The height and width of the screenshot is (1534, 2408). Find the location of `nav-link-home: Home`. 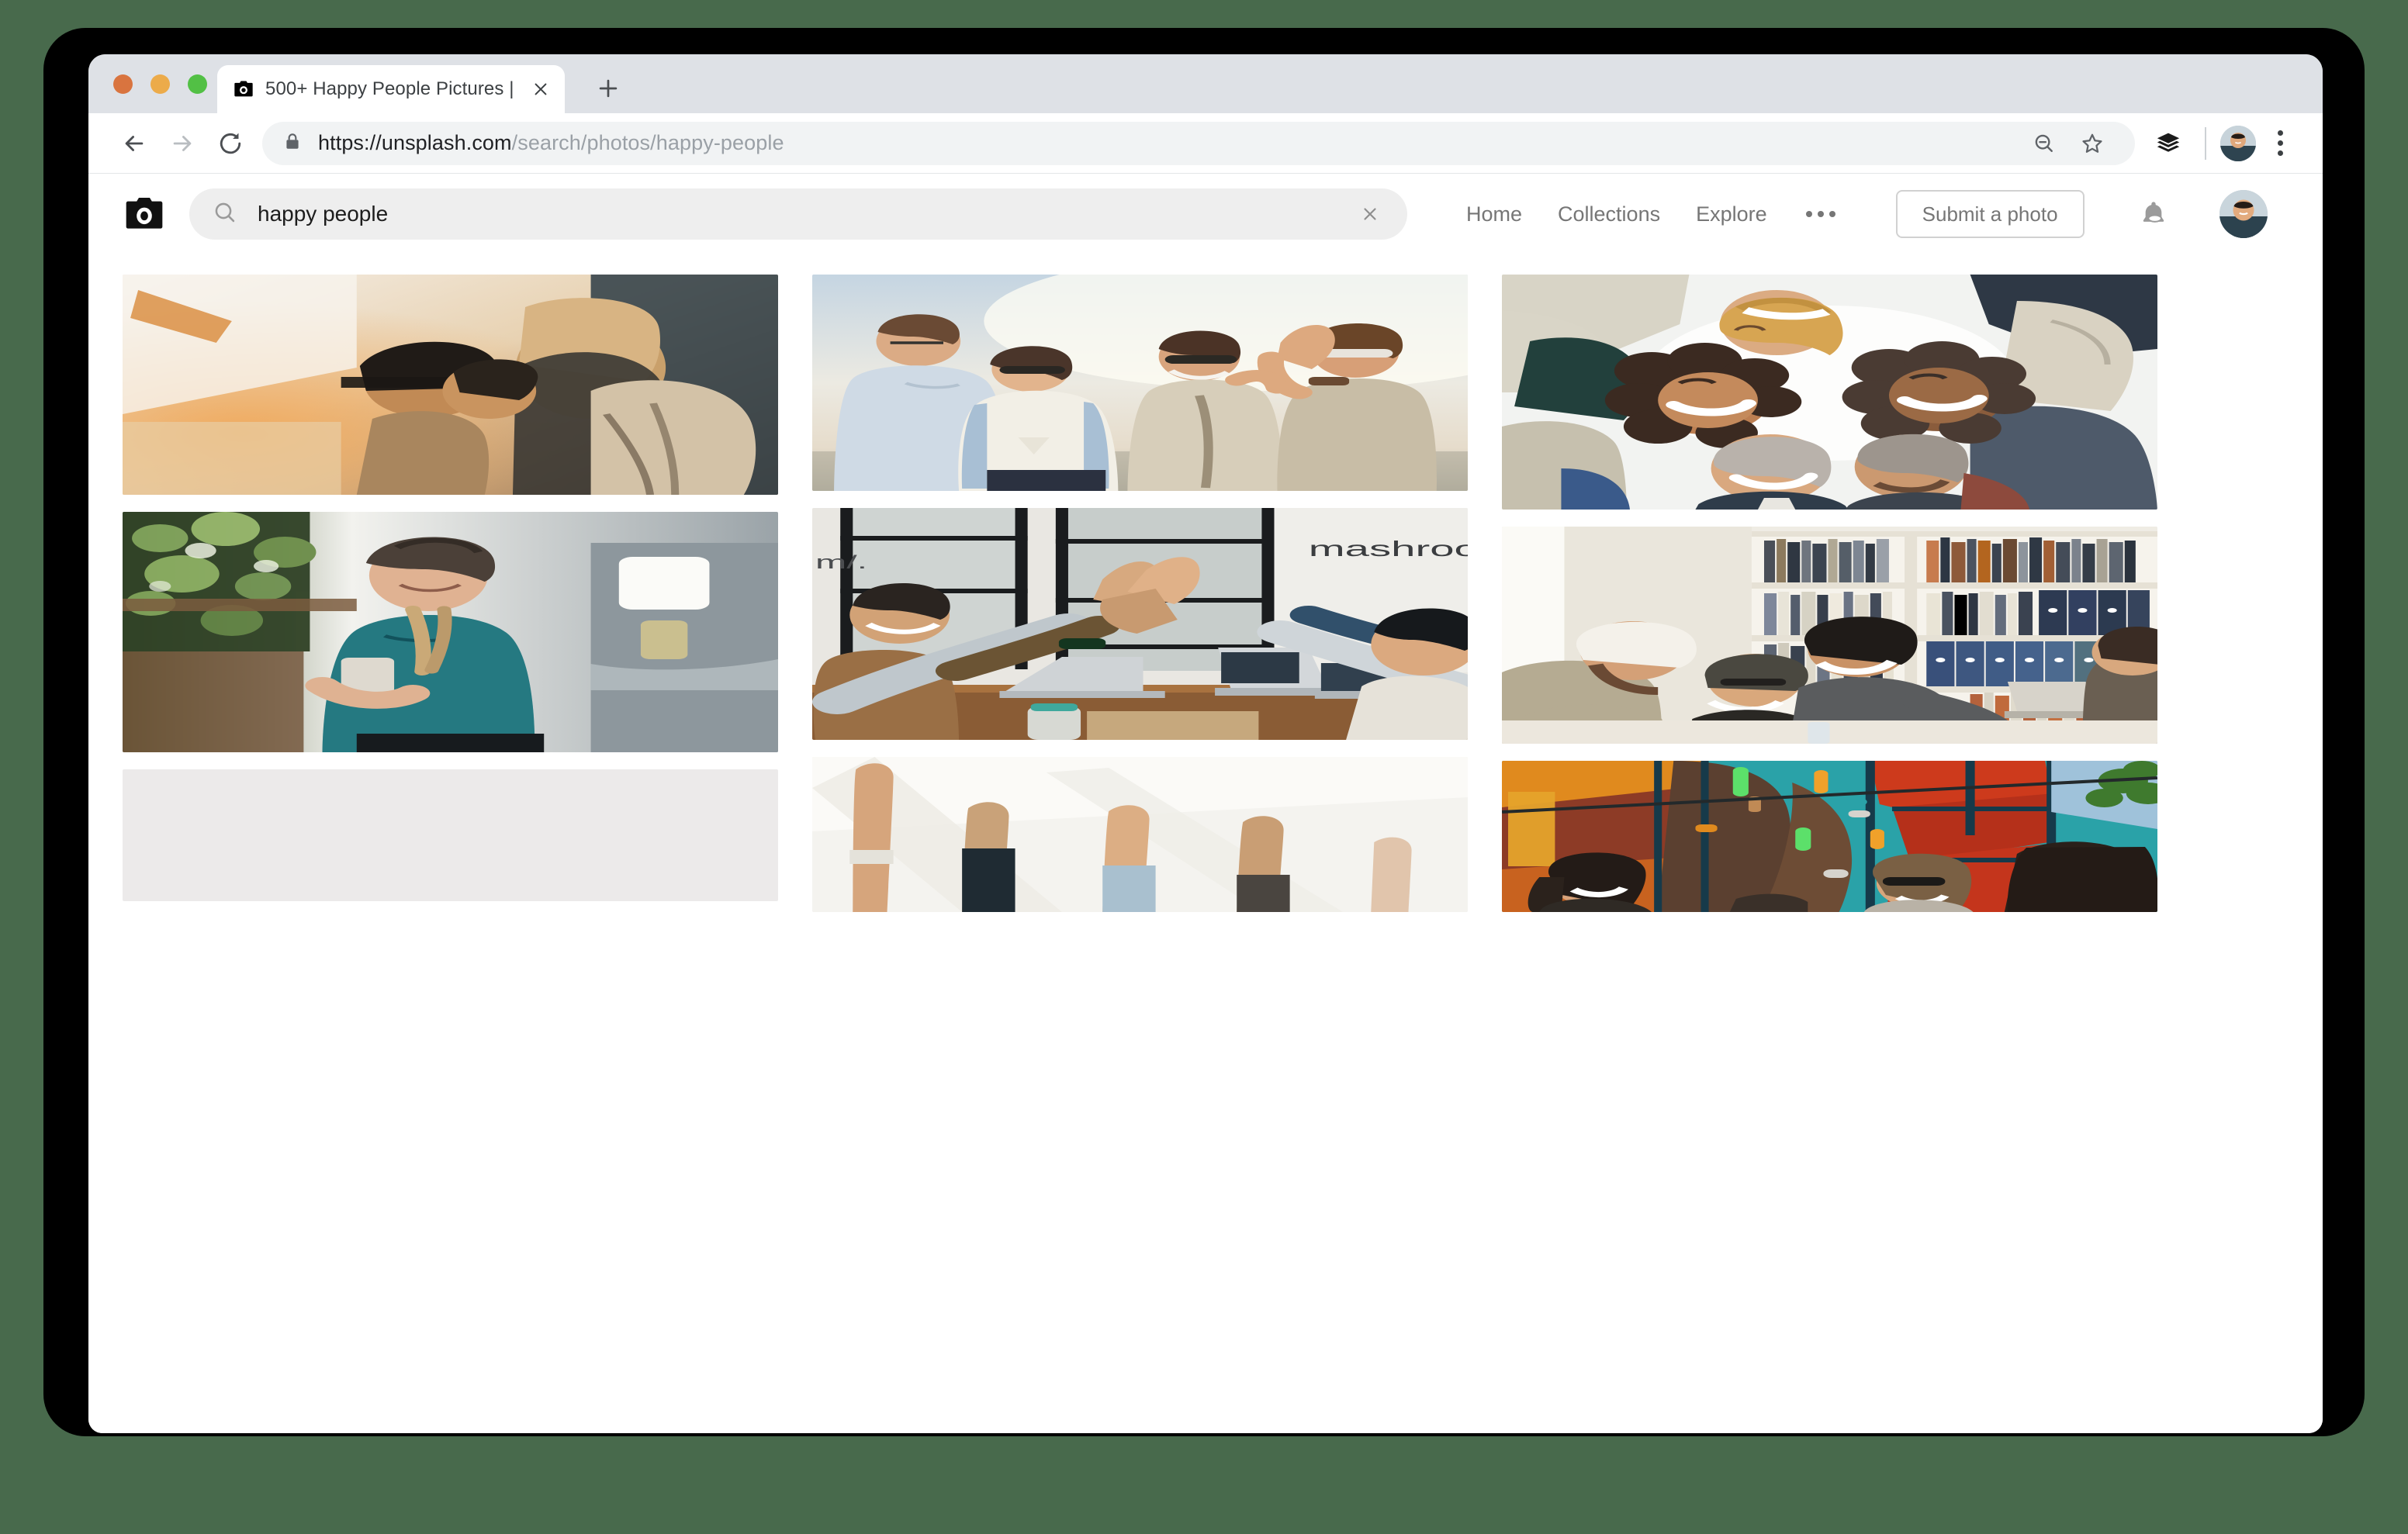

nav-link-home: Home is located at coordinates (1494, 214).